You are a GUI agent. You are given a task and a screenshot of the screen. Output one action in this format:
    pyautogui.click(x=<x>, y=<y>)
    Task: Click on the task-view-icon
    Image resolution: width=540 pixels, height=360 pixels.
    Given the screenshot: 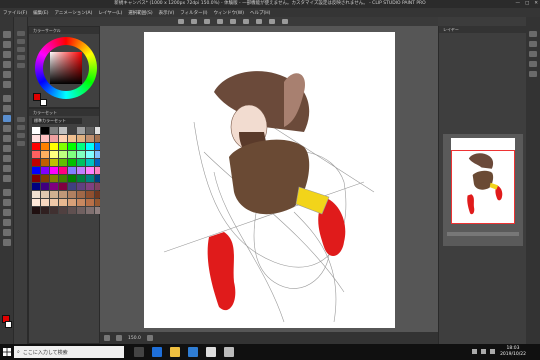 What is the action you would take?
    pyautogui.click(x=139, y=352)
    